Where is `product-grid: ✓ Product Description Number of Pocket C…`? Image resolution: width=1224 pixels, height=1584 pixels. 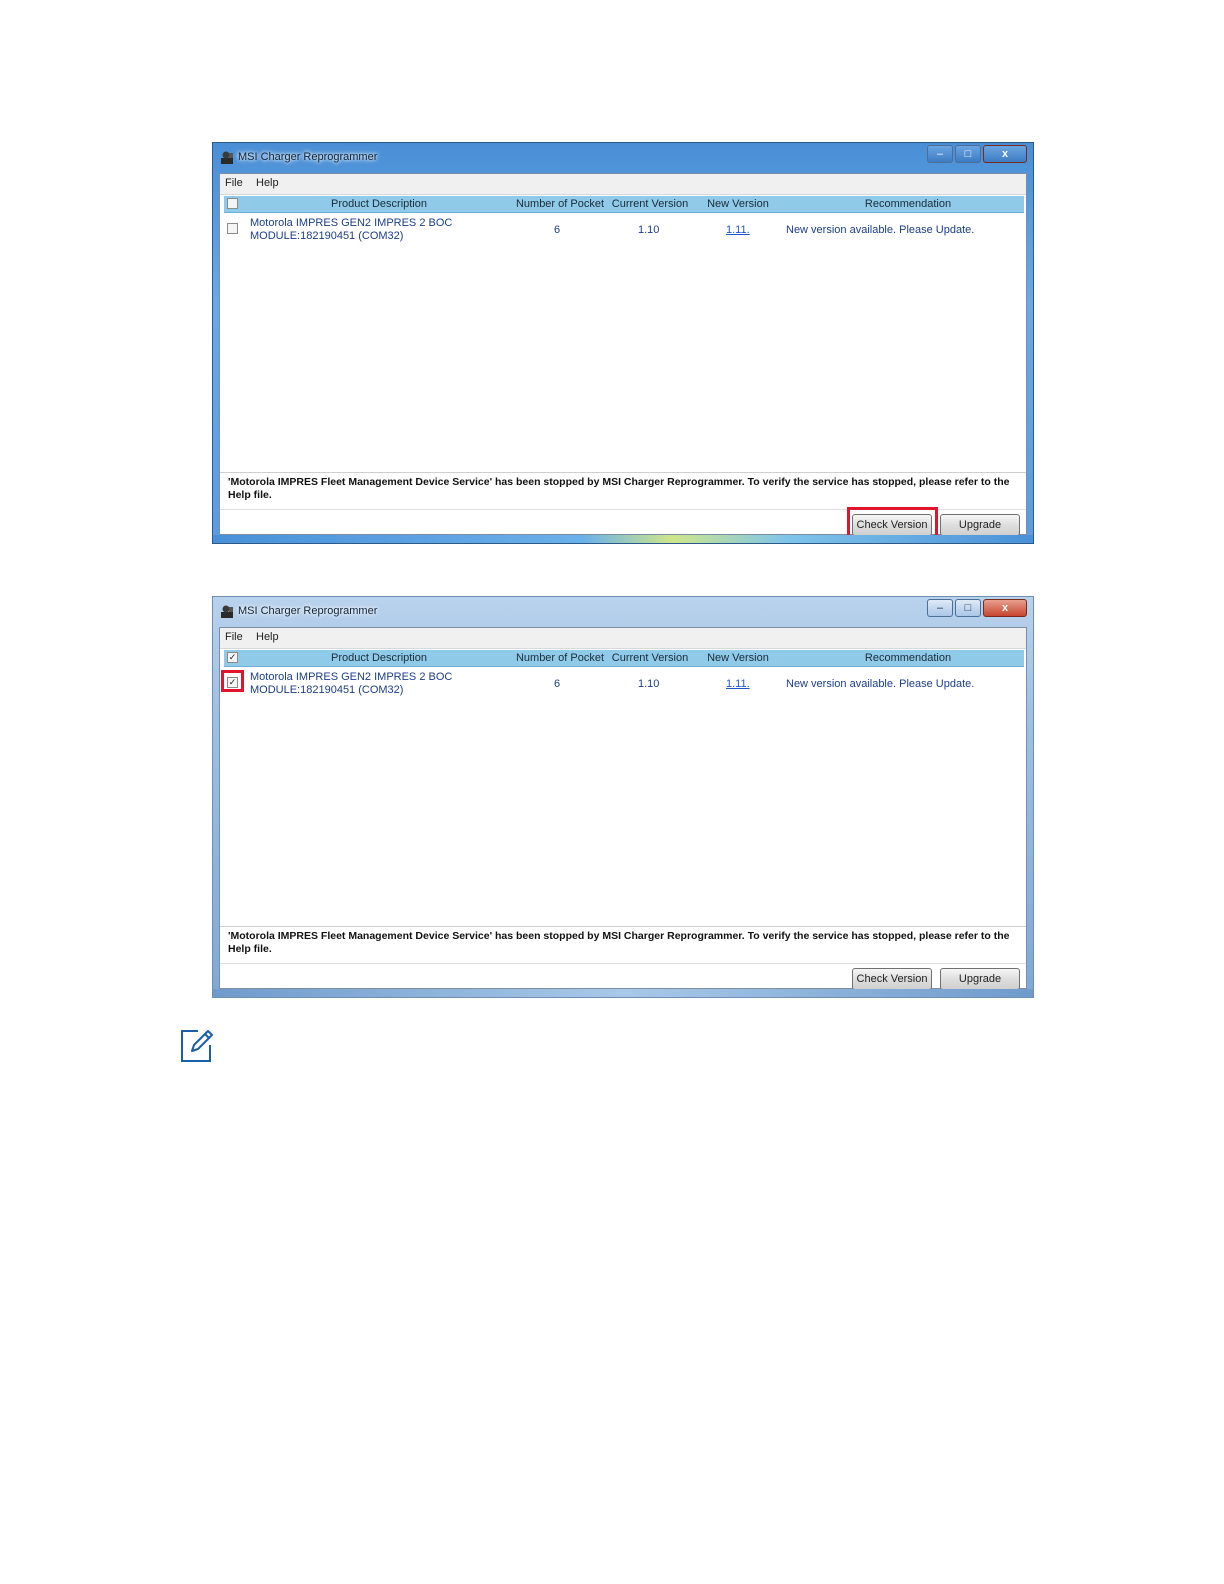
product-grid: ✓ Product Description Number of Pocket C… is located at coordinates (624, 673).